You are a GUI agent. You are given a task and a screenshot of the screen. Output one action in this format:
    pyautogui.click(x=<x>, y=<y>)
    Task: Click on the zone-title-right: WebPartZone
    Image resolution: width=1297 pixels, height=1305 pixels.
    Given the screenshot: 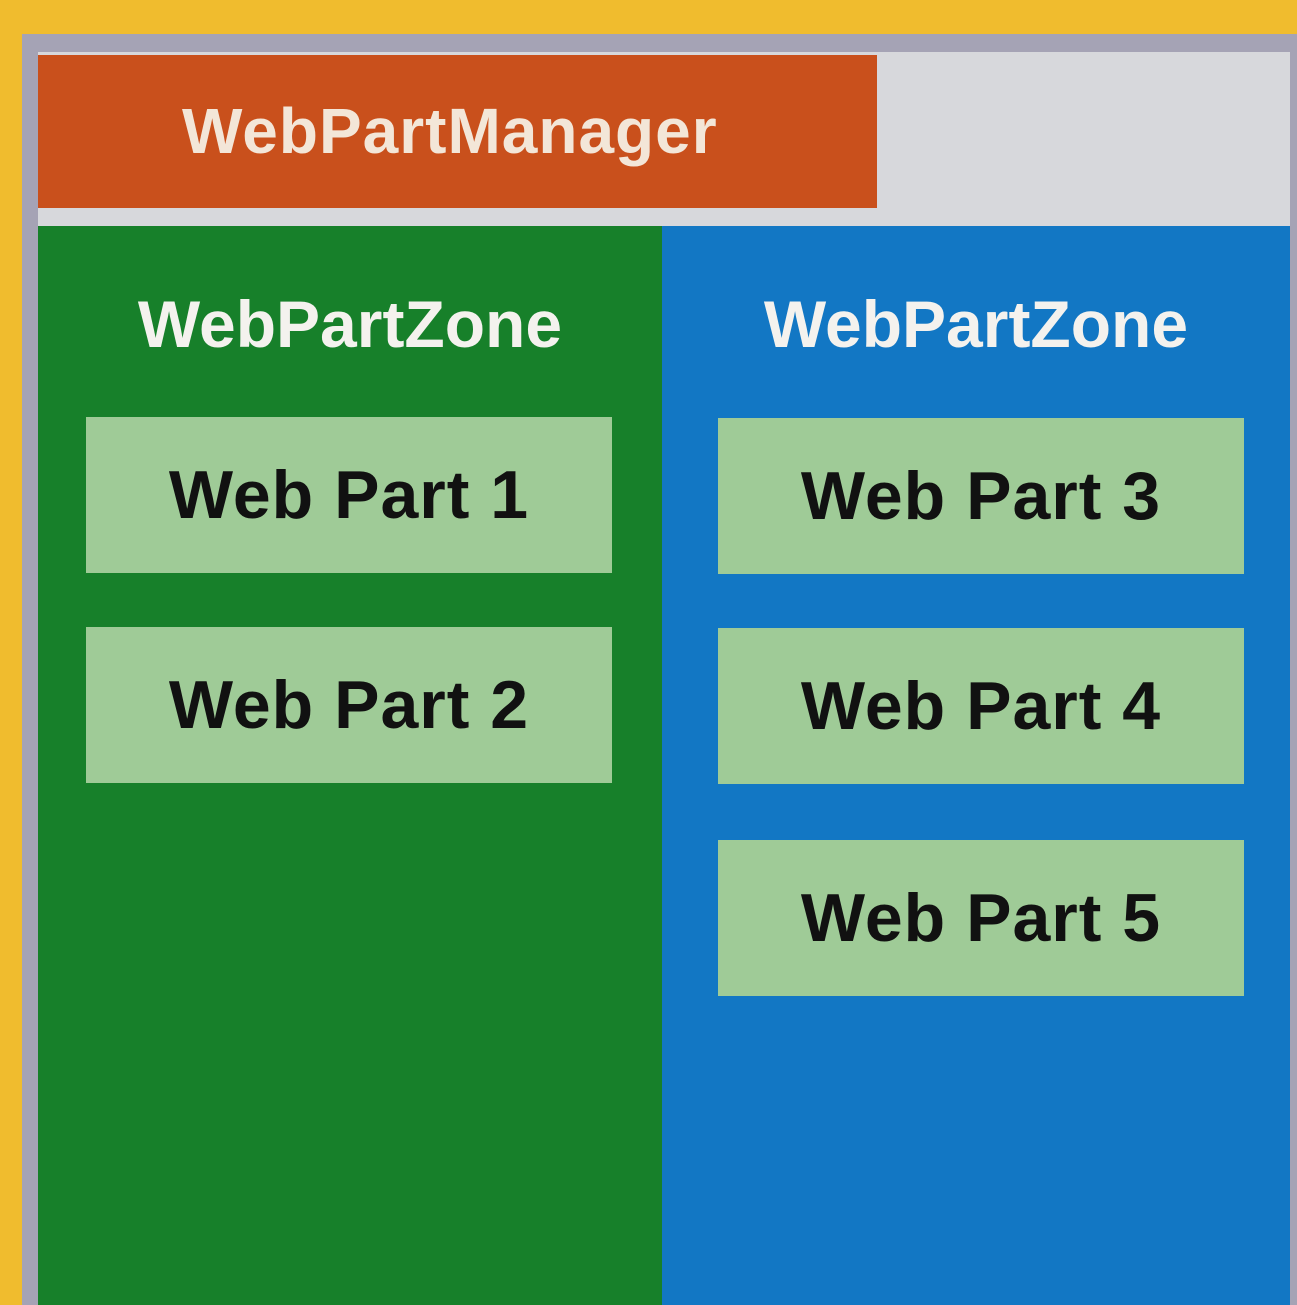 What is the action you would take?
    pyautogui.click(x=976, y=324)
    